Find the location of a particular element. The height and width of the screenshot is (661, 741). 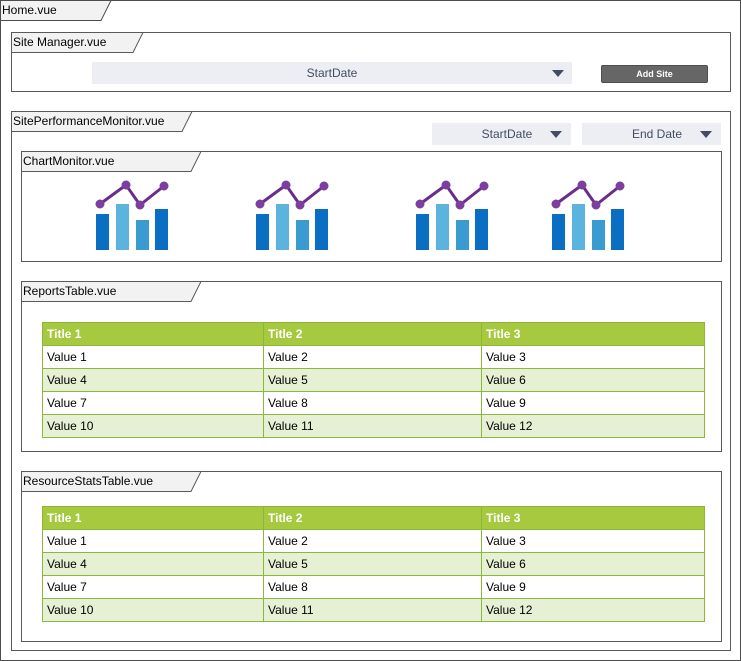

add-site-button: Add Site is located at coordinates (654, 74).